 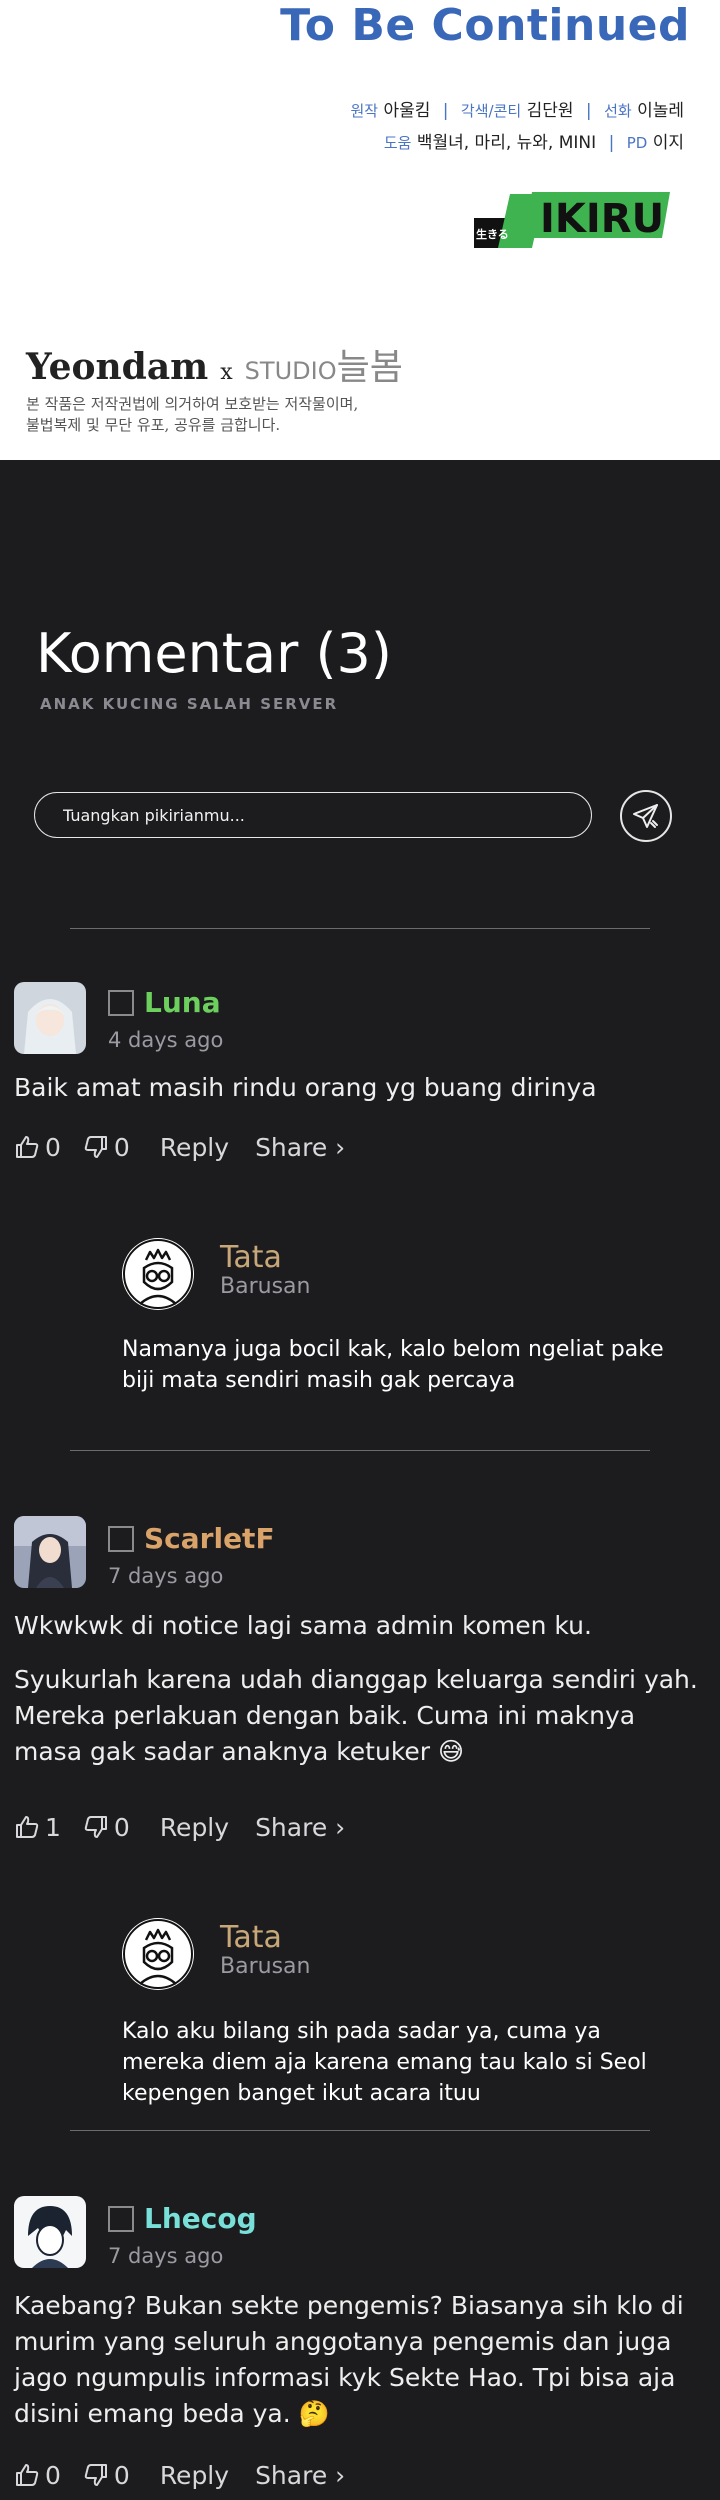 I want to click on collab-x: x, so click(x=226, y=372).